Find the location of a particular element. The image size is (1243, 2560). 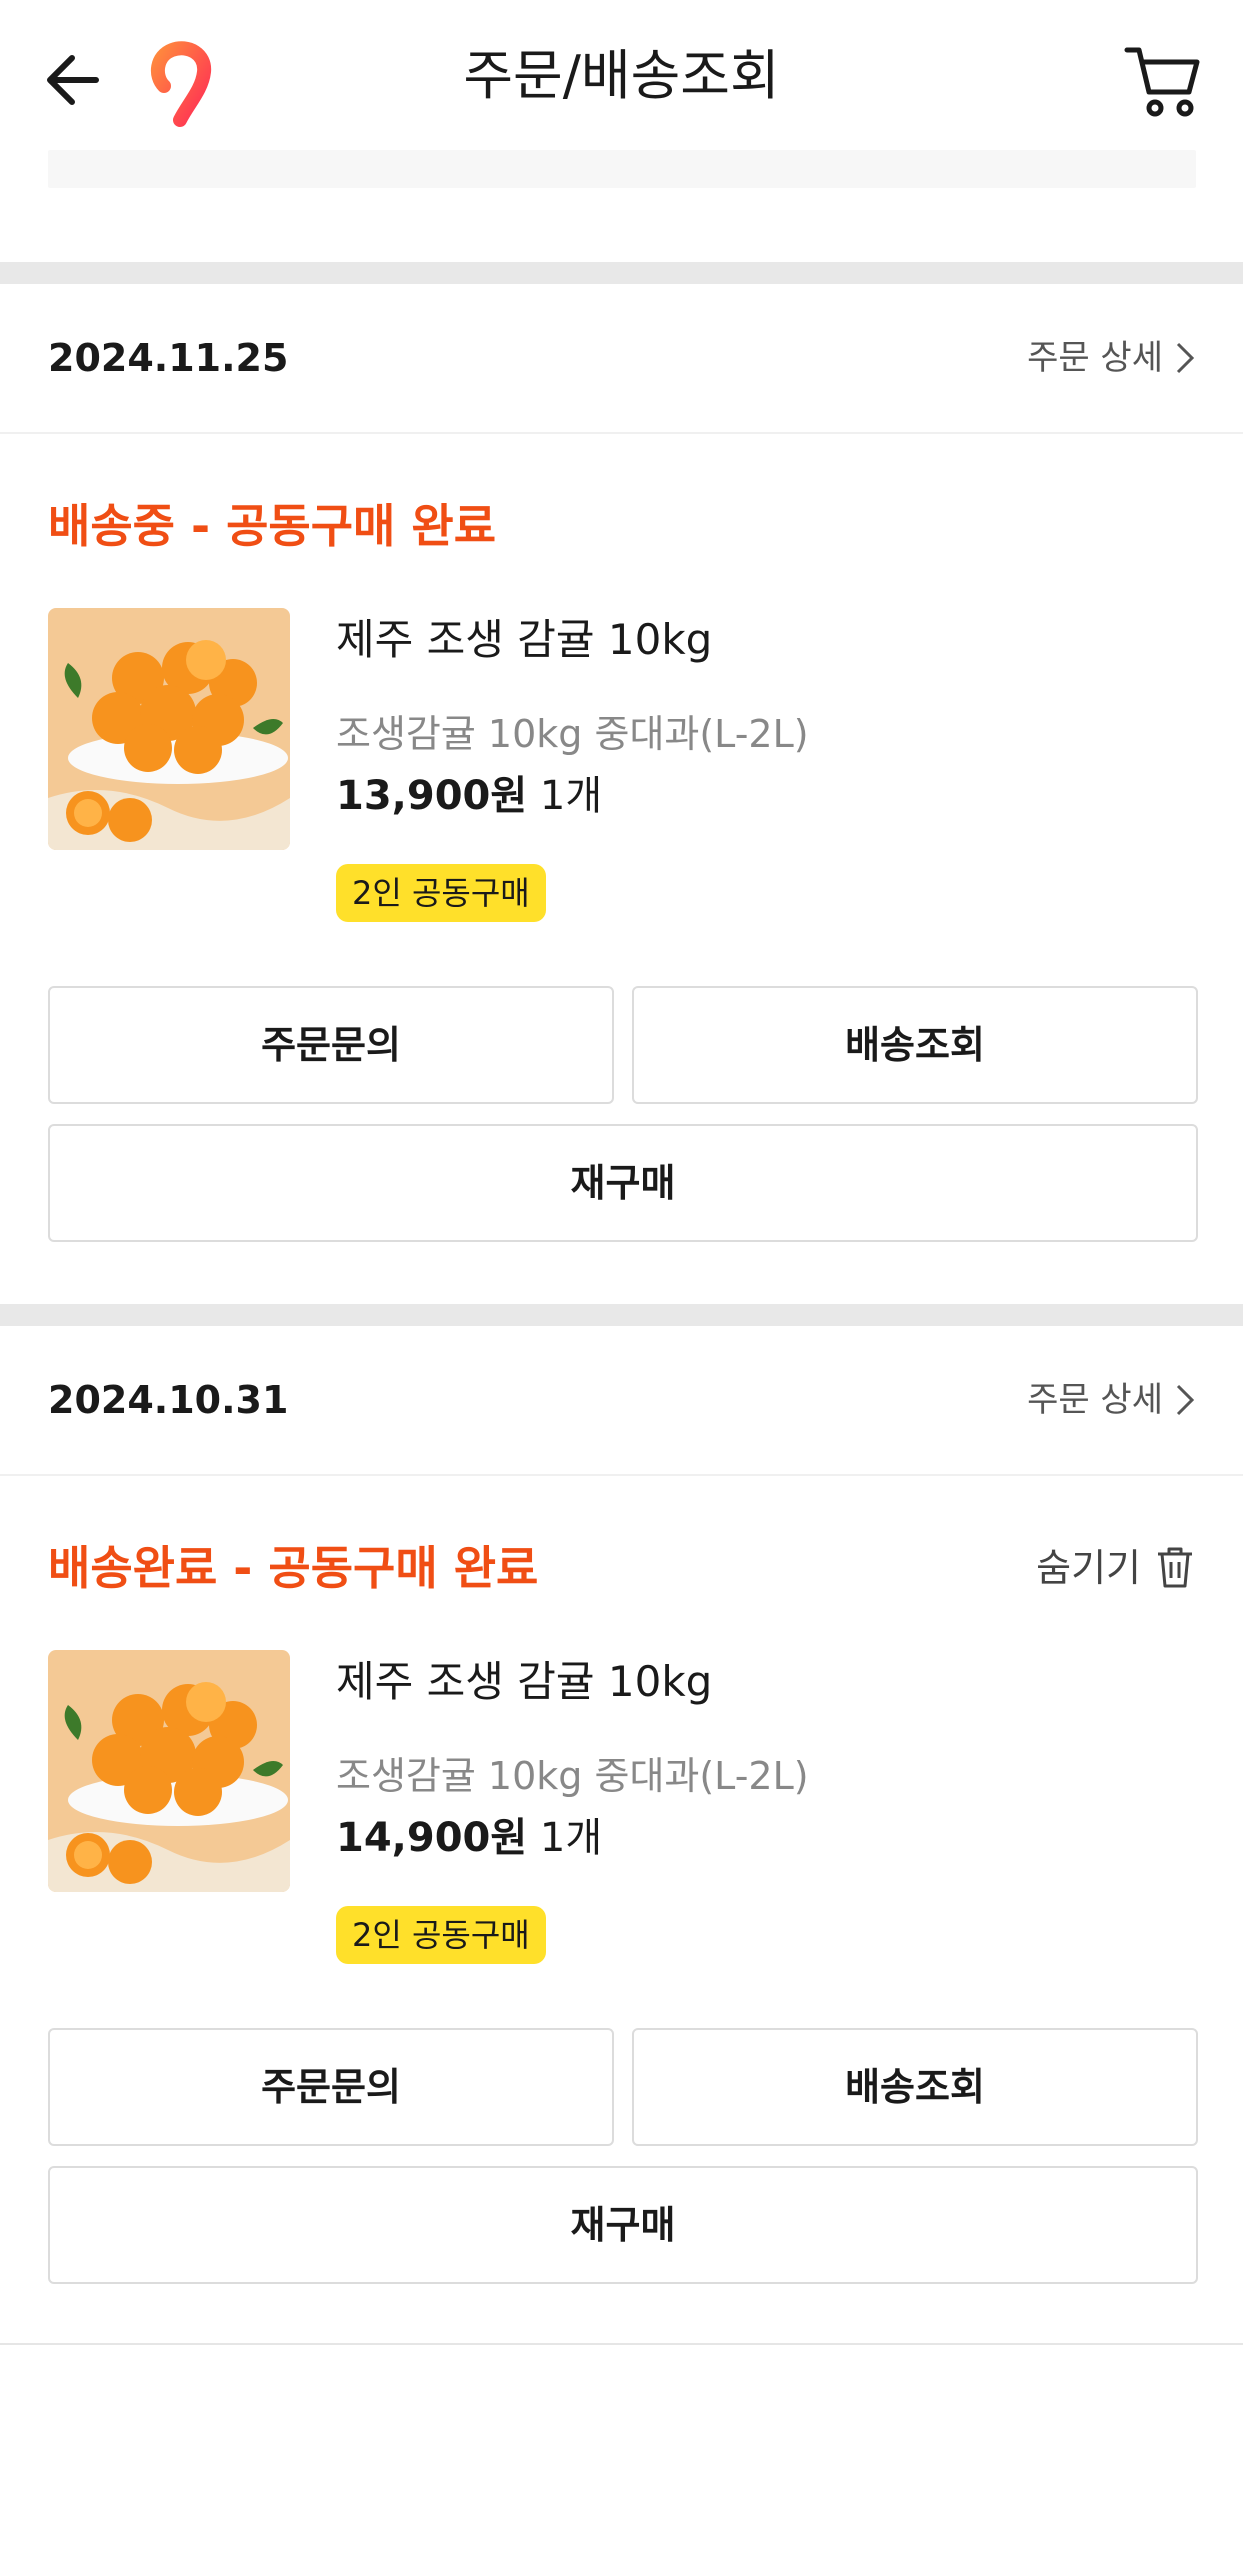

order-status: 배송중 - 공동구매 완료 is located at coordinates (272, 526).